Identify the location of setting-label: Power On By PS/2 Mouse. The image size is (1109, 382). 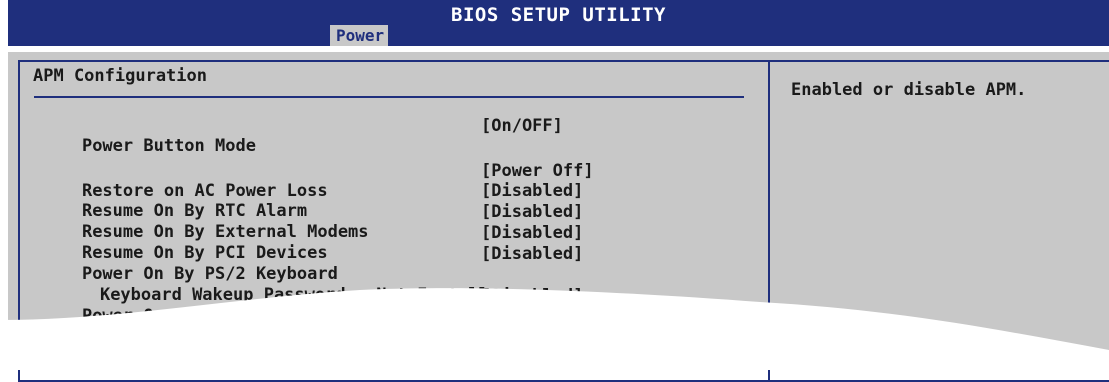
(194, 316).